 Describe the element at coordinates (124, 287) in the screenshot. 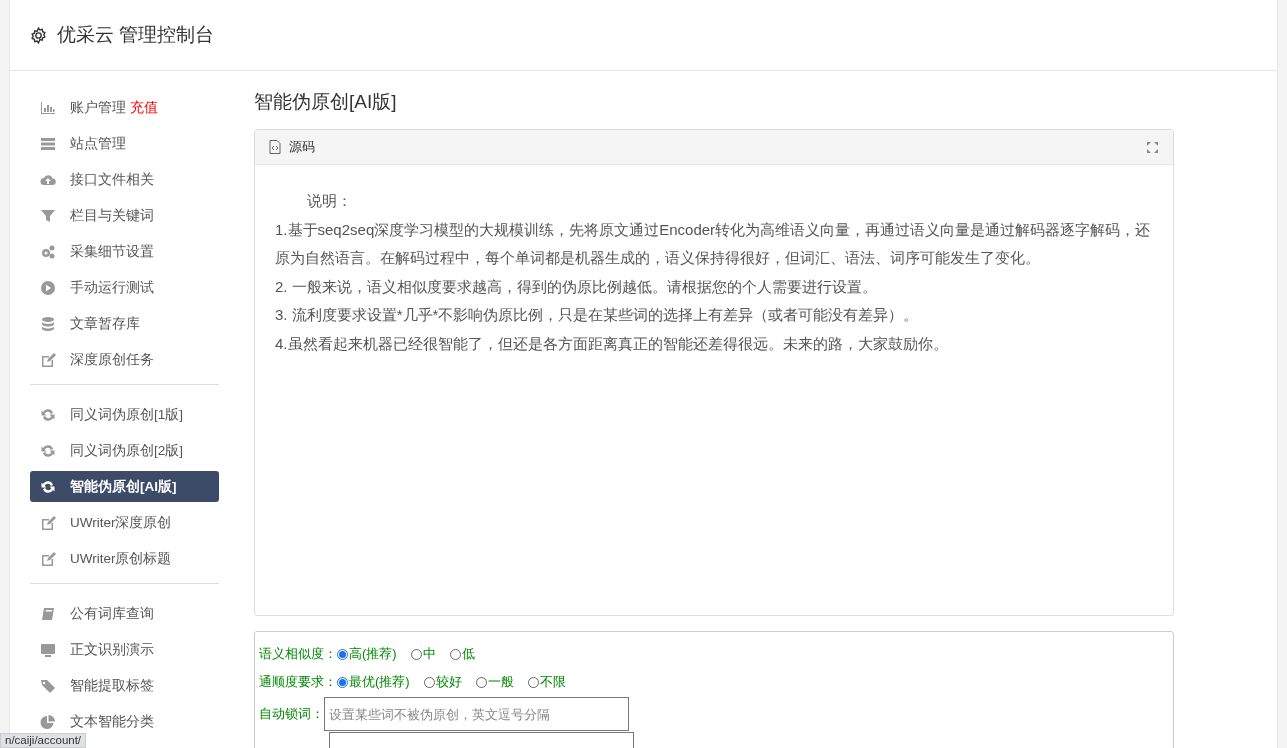

I see `sidebar-item: 手动运行测试` at that location.